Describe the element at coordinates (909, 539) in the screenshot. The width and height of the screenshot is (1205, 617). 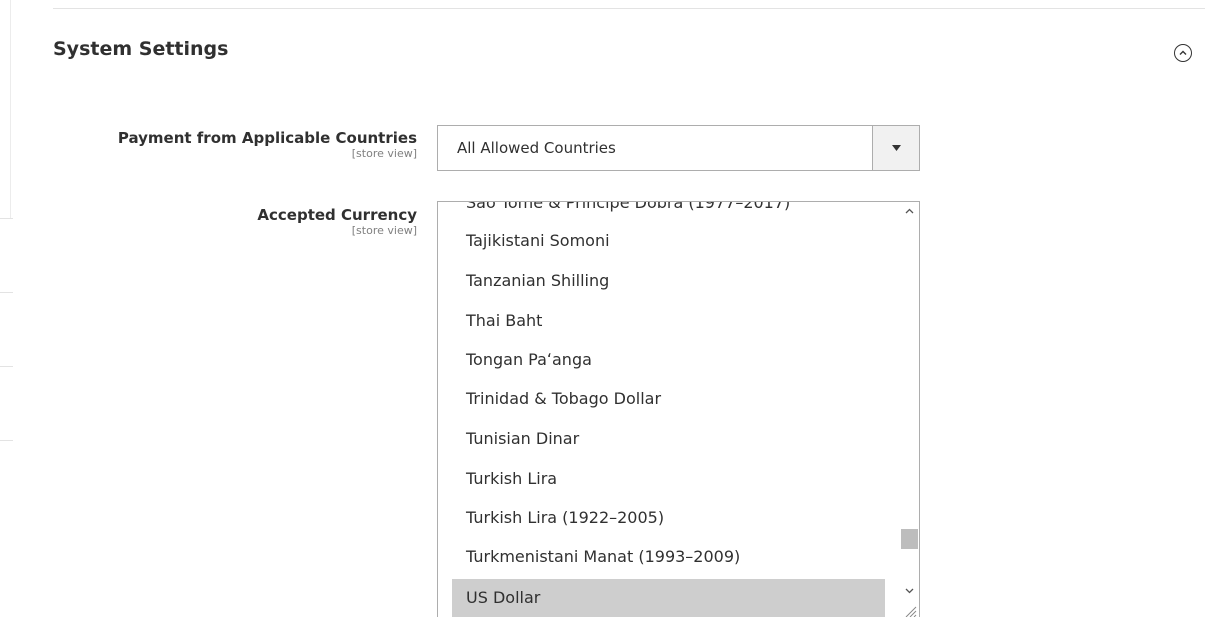
I see `scrollbar-thumb` at that location.